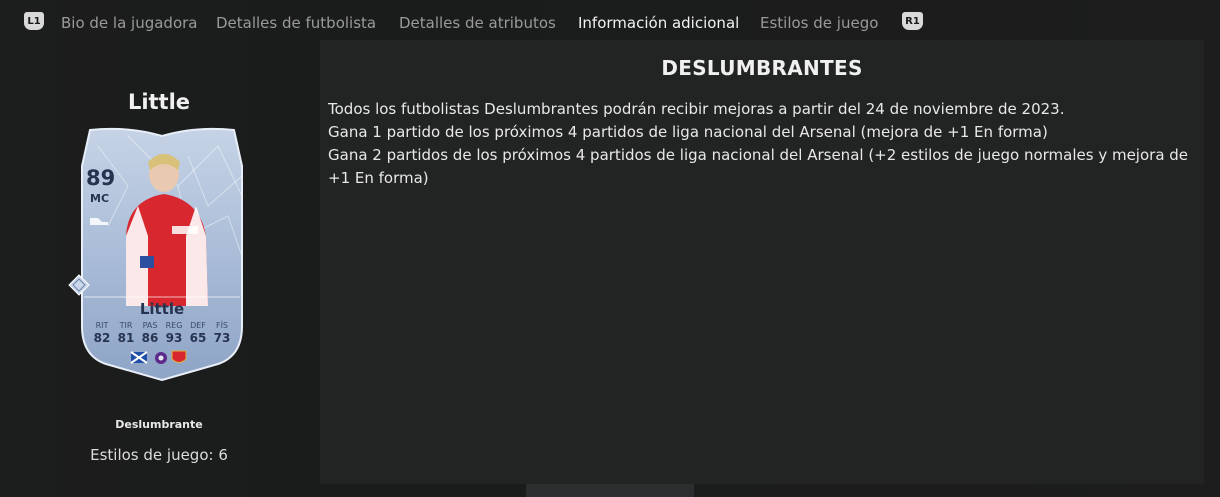  Describe the element at coordinates (162, 309) in the screenshot. I see `card-player-name: Little` at that location.